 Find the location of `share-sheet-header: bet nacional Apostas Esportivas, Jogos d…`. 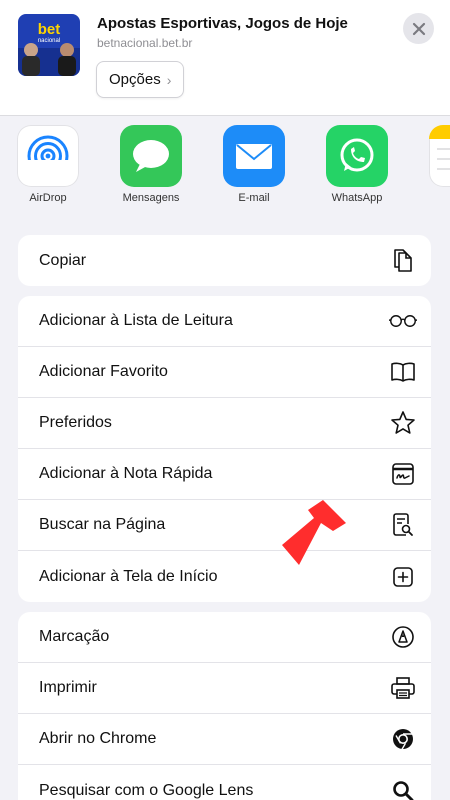

share-sheet-header: bet nacional Apostas Esportivas, Jogos d… is located at coordinates (225, 58).